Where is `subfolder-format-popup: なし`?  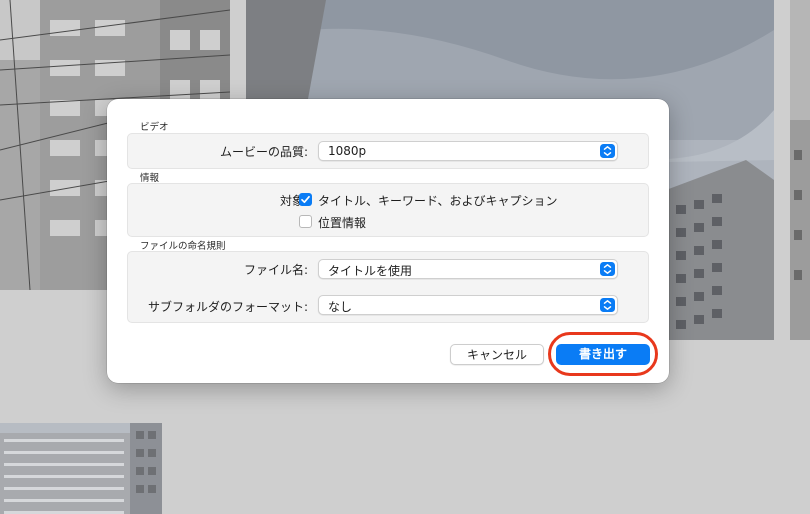
subfolder-format-popup: なし is located at coordinates (468, 305).